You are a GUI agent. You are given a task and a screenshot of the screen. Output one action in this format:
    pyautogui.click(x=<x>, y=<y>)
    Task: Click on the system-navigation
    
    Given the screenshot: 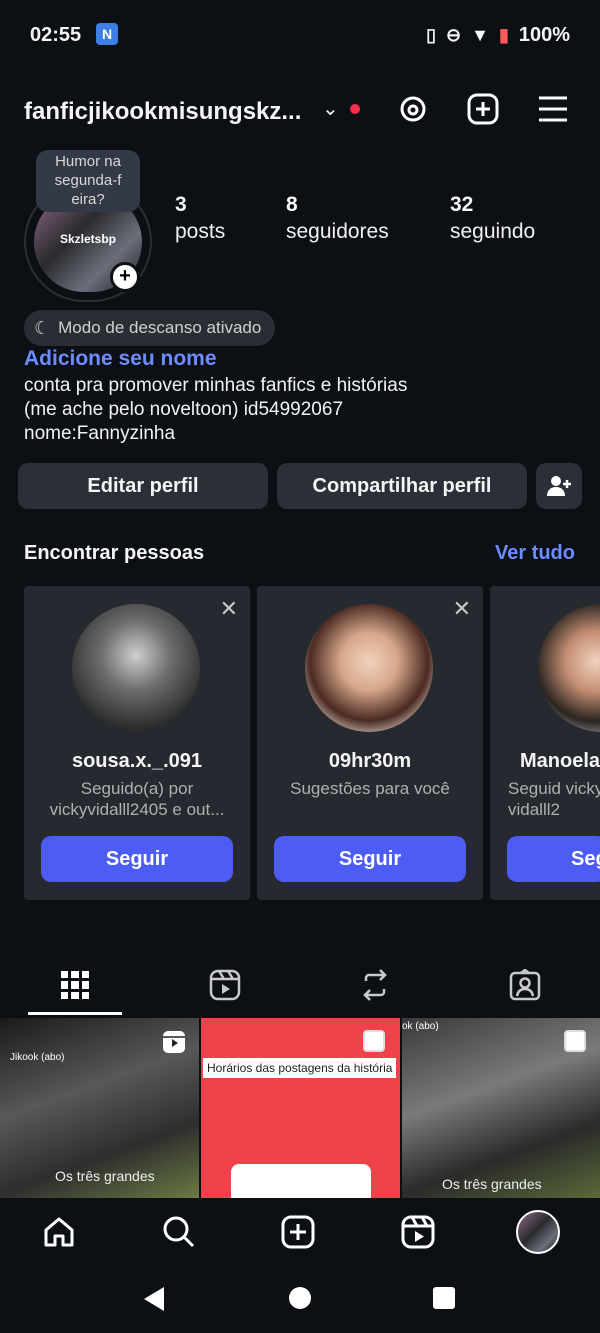 What is the action you would take?
    pyautogui.click(x=300, y=1299)
    